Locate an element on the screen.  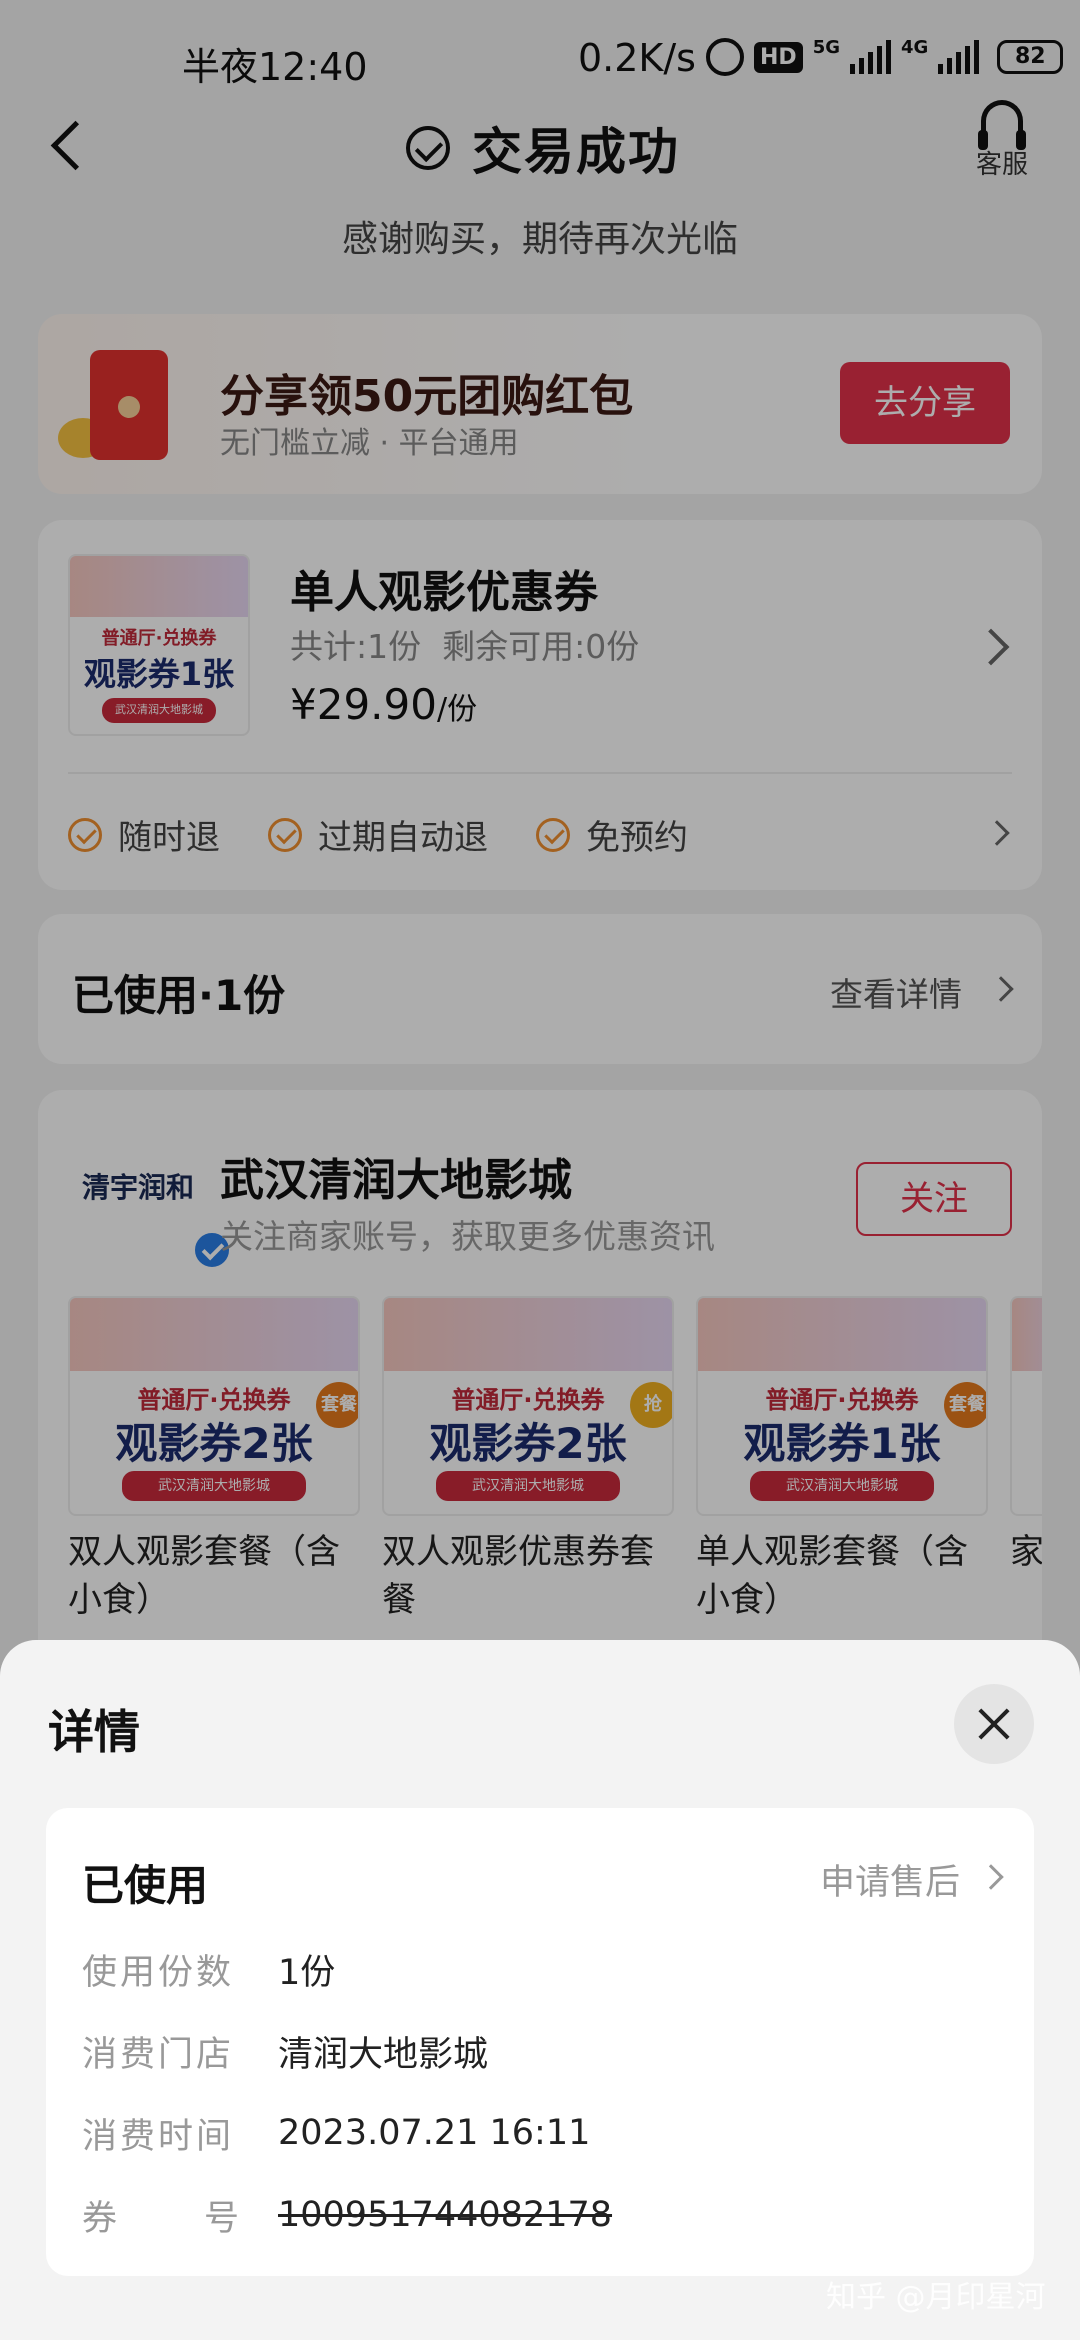
detail-label: 消费门店 is located at coordinates (158, 2054).